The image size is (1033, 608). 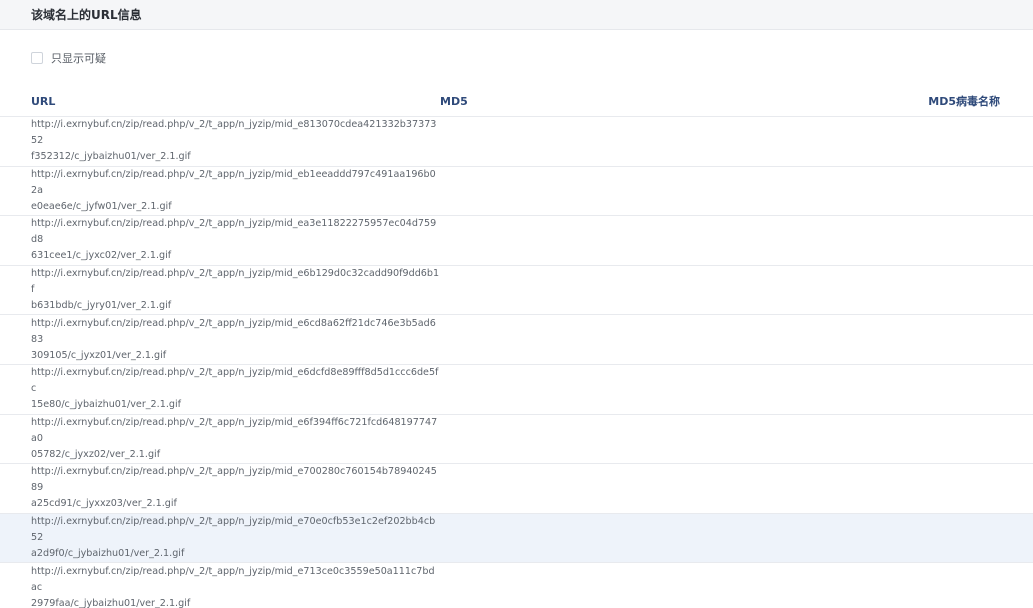 I want to click on url-text-line2: f352312/c_jybaizhu01/ver_2.1.gif, so click(x=111, y=157).